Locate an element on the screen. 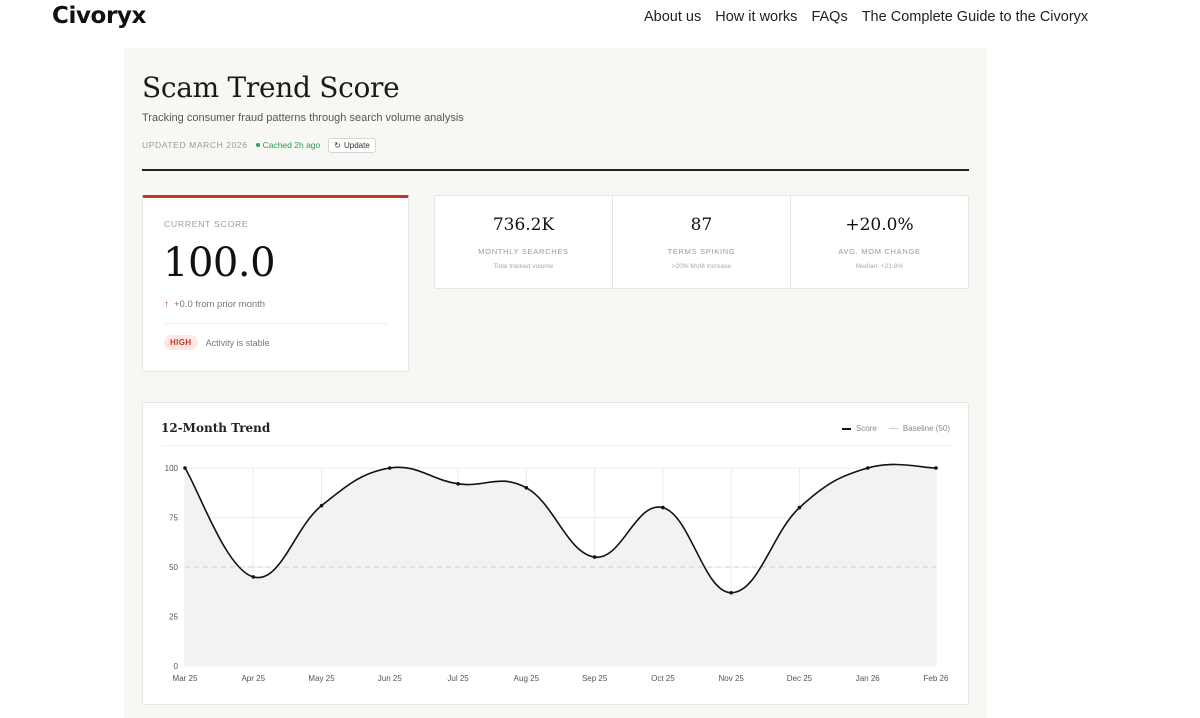 The height and width of the screenshot is (718, 1200). stat-sublabel: Median: +21.8% is located at coordinates (879, 266).